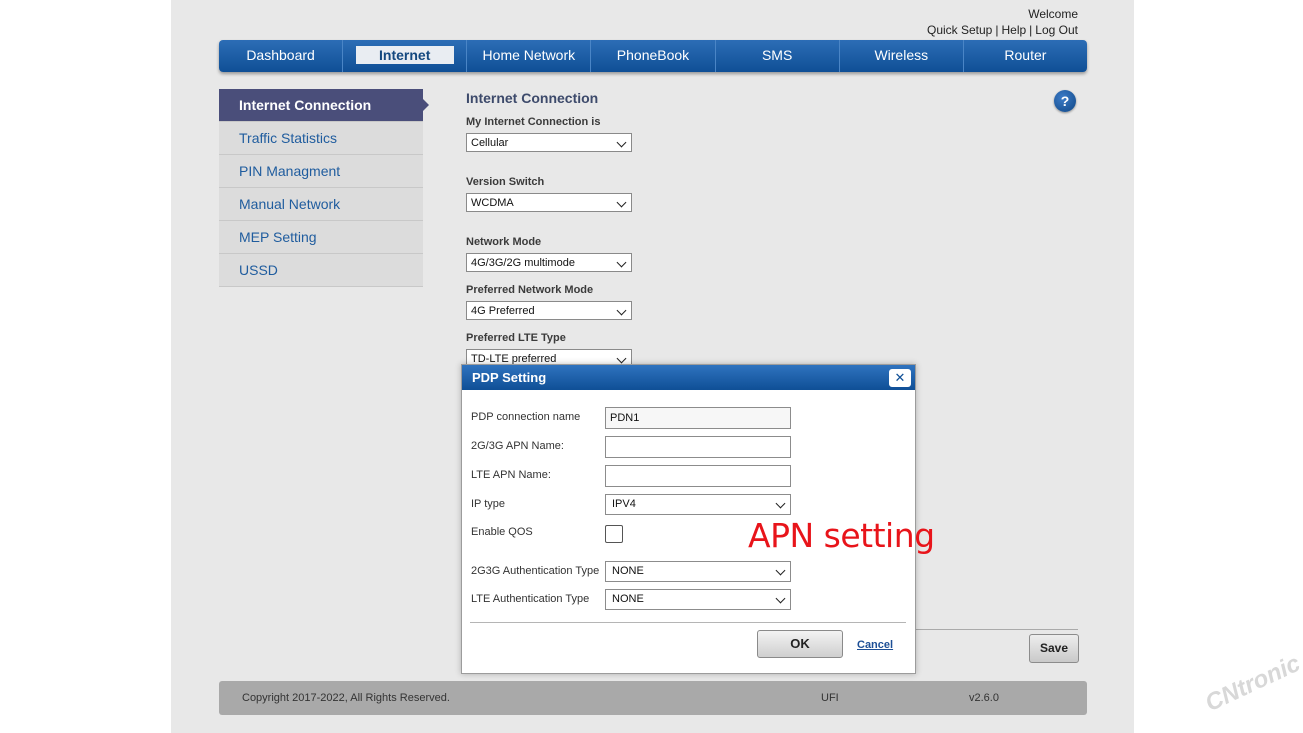 Image resolution: width=1303 pixels, height=733 pixels. I want to click on divider, so click(996, 629).